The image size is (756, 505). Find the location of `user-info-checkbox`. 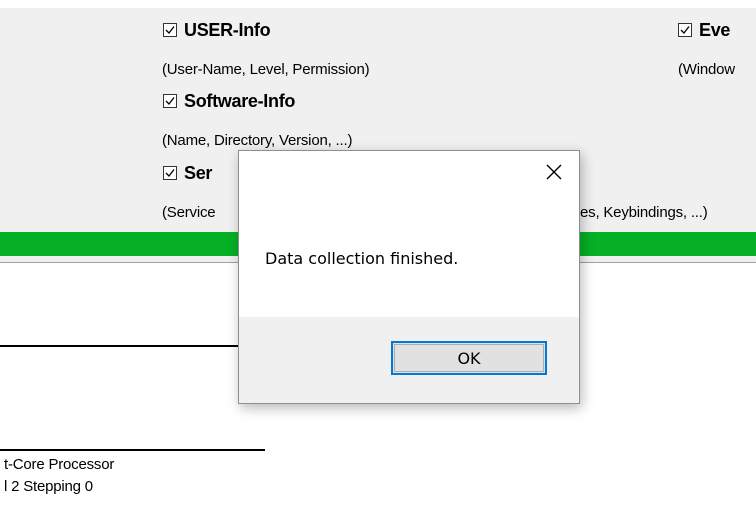

user-info-checkbox is located at coordinates (170, 30).